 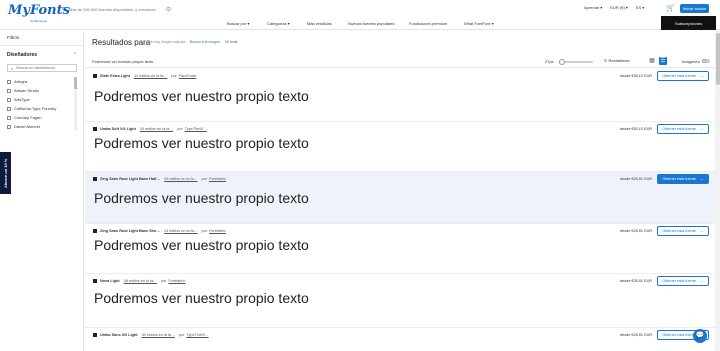 What do you see at coordinates (319, 23) in the screenshot?
I see `nav-best-sellers: Más vendidas` at bounding box center [319, 23].